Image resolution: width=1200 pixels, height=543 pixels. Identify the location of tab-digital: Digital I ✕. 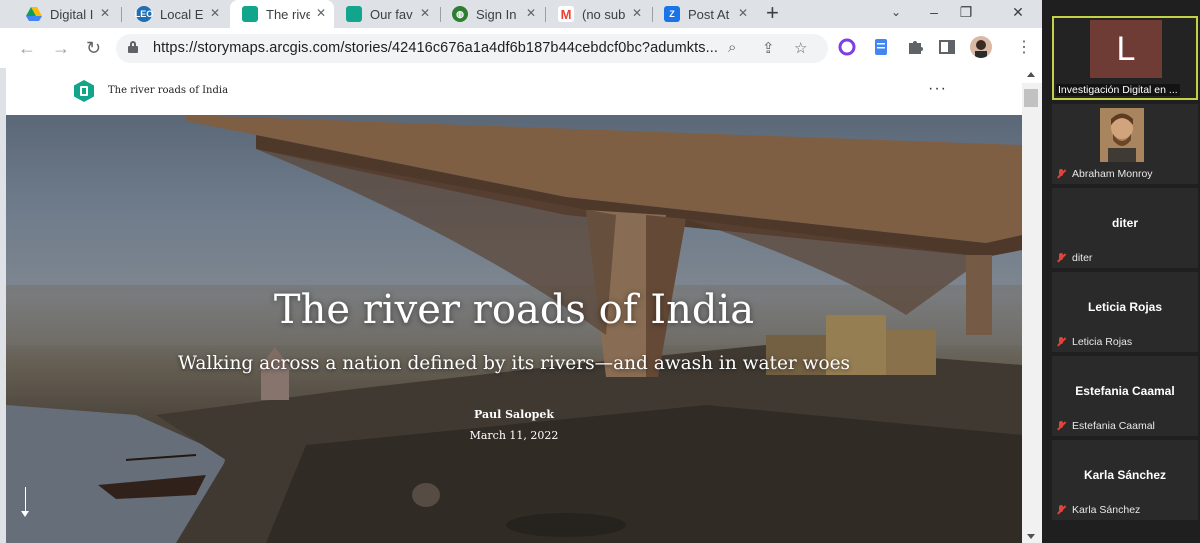
(66, 14).